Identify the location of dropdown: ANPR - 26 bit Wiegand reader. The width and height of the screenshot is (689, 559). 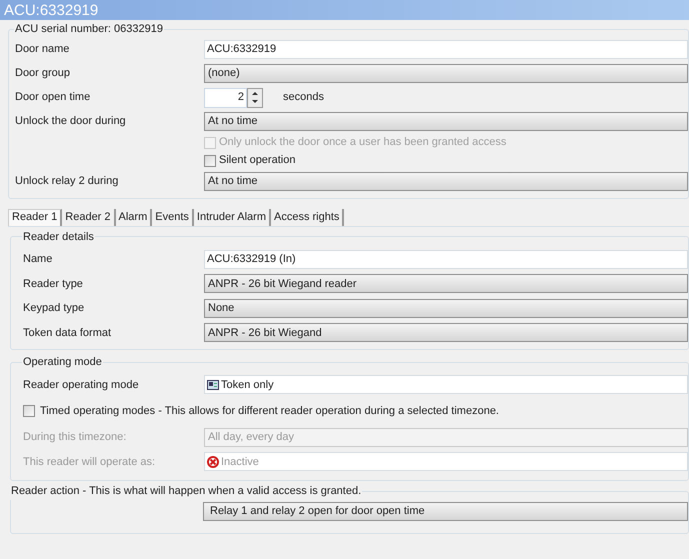
(446, 284).